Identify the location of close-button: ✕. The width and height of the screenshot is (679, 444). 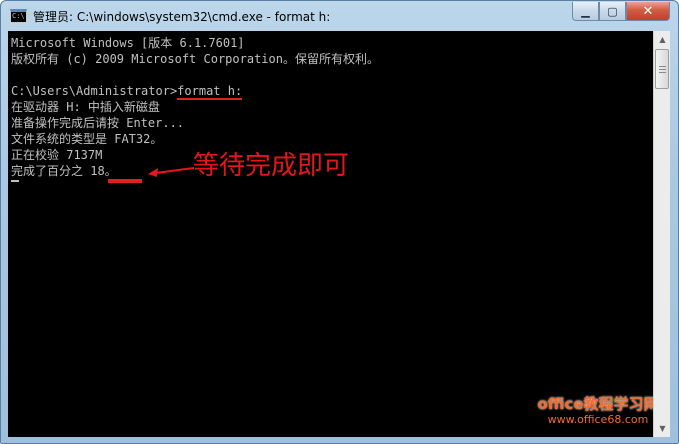
(648, 11).